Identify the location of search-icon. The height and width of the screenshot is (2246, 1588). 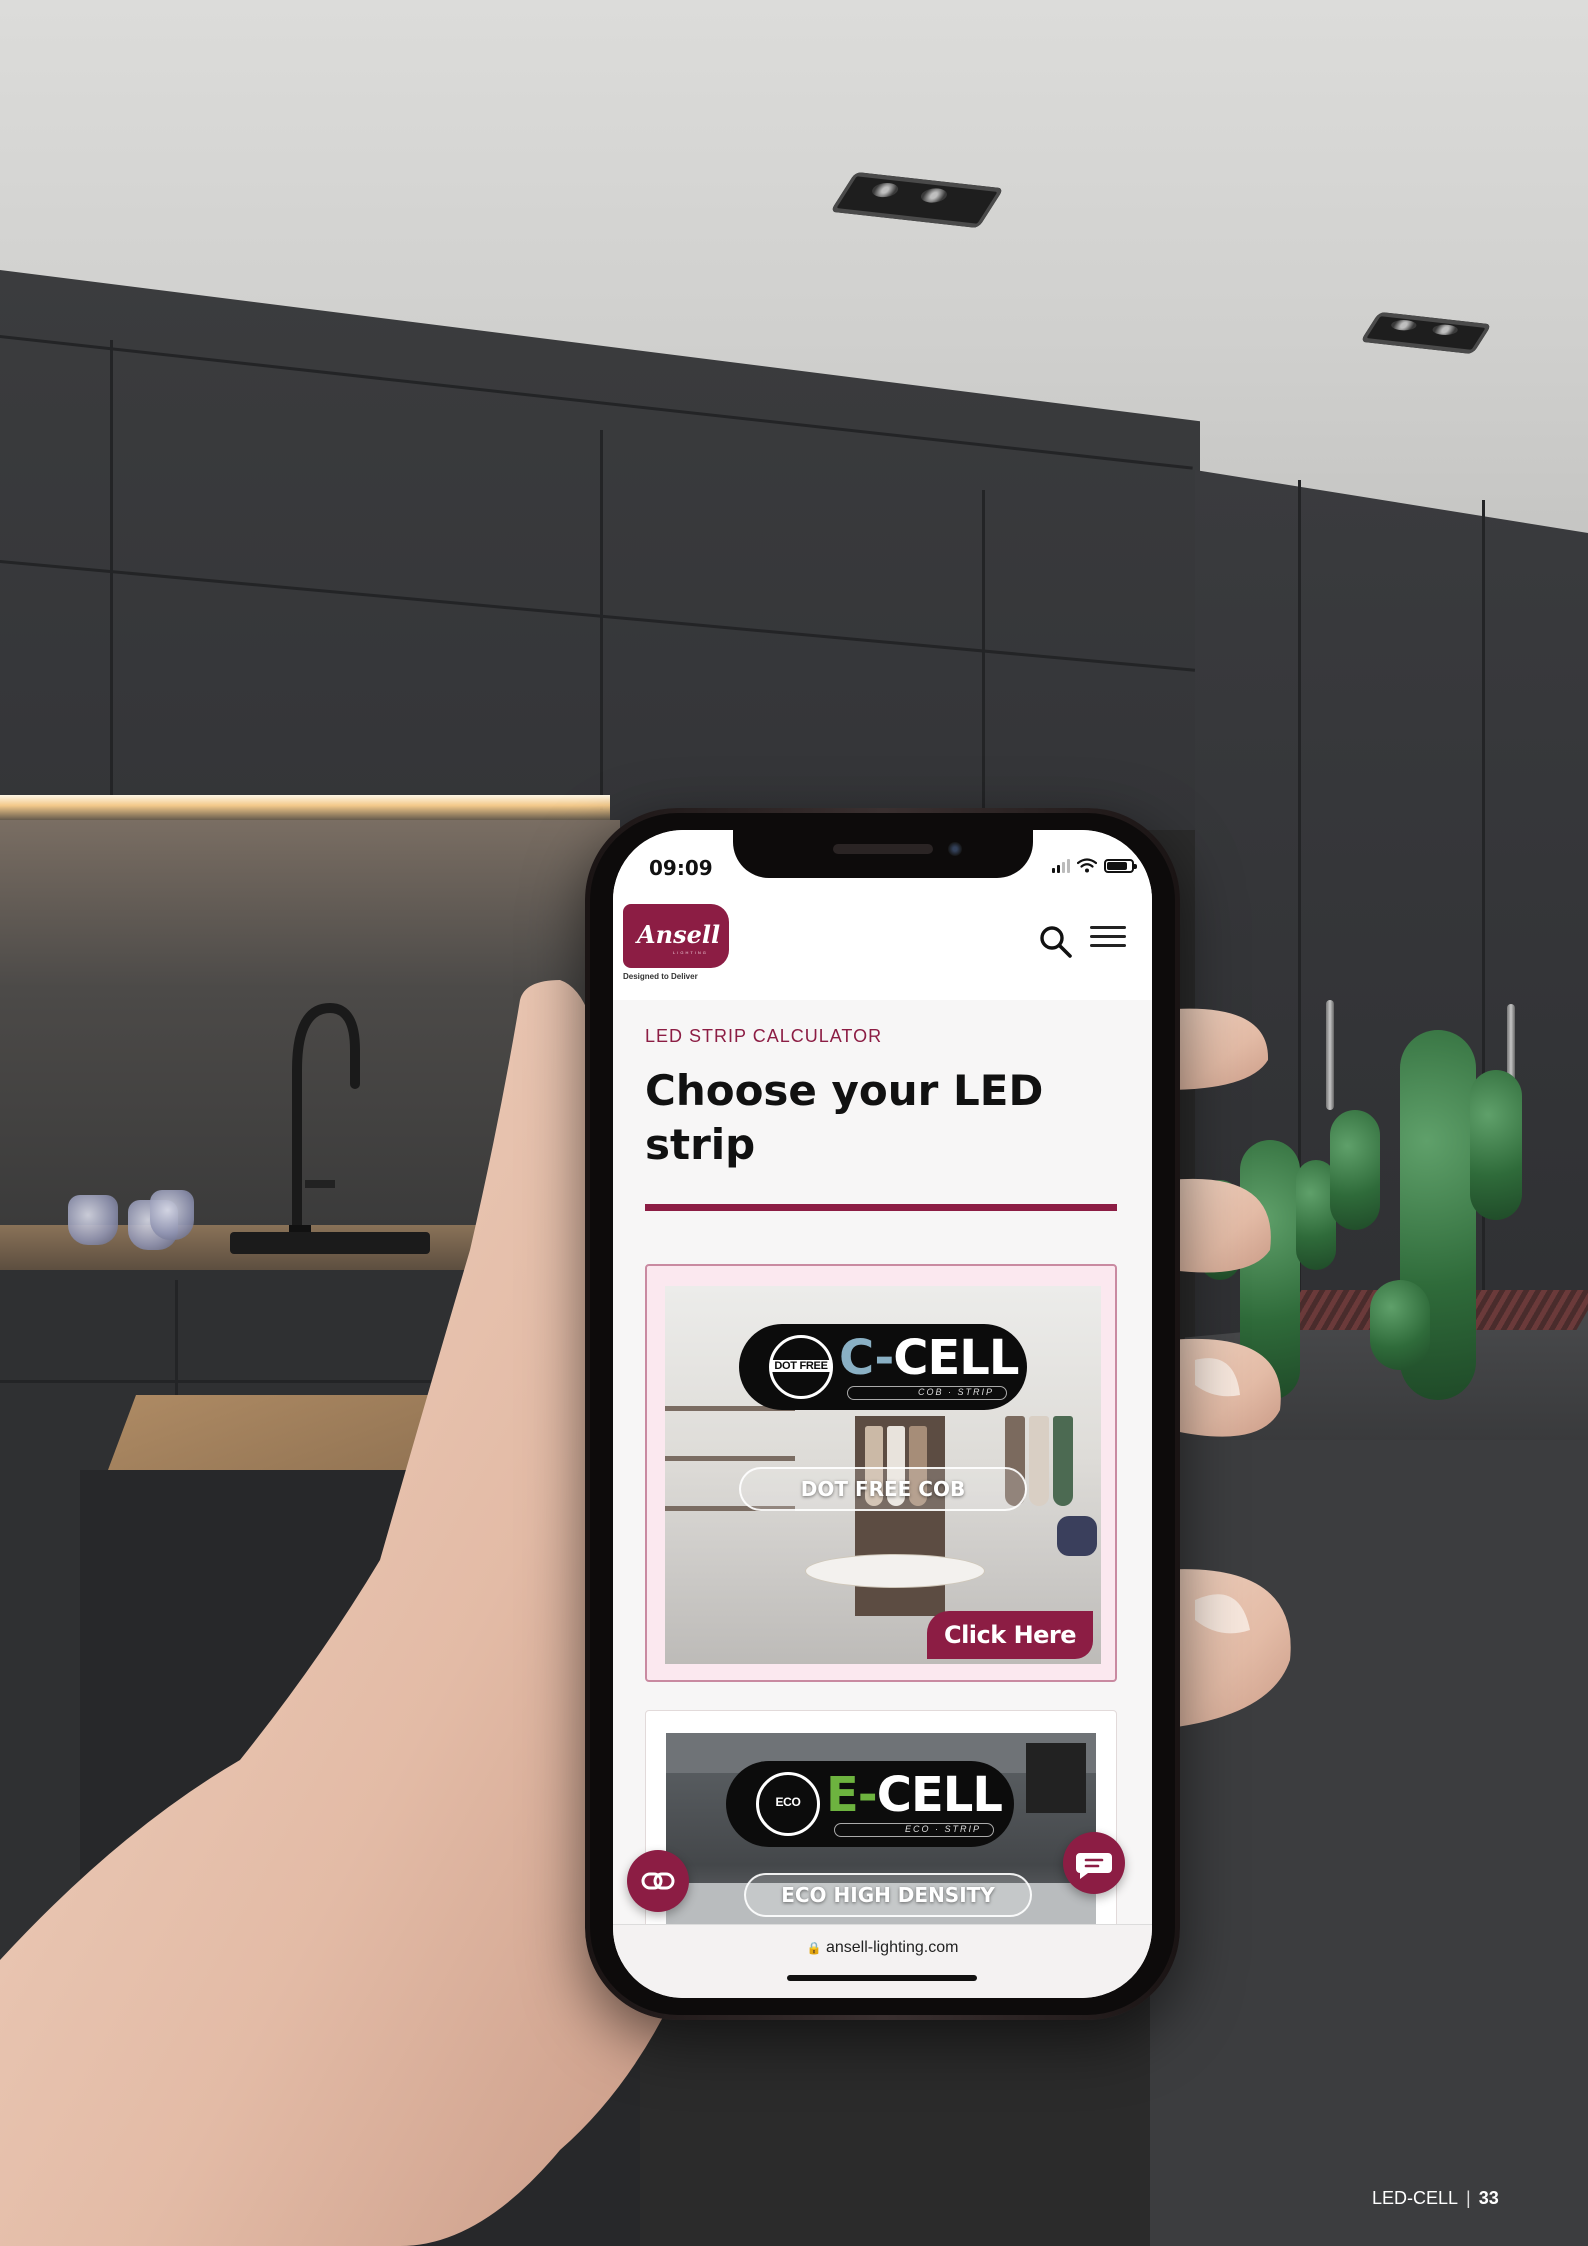
(1056, 942).